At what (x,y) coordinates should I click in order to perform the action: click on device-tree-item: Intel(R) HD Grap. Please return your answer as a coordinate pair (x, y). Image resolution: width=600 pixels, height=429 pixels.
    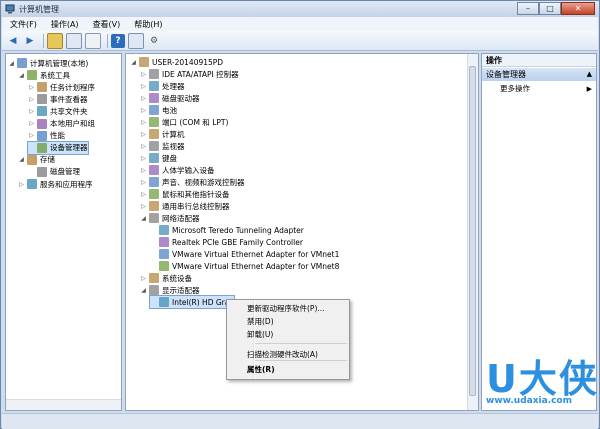
    Looking at the image, I should click on (192, 302).